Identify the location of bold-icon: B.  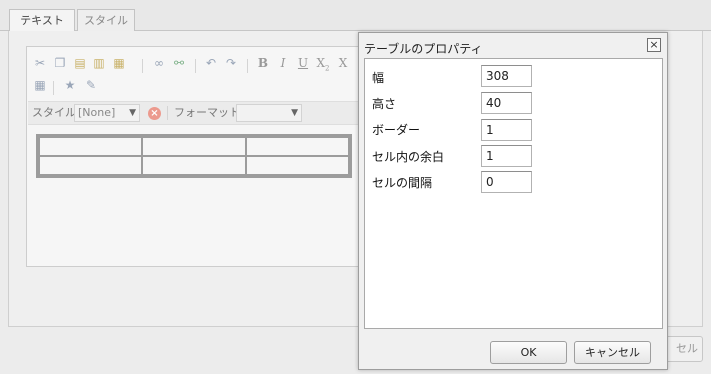
(263, 63).